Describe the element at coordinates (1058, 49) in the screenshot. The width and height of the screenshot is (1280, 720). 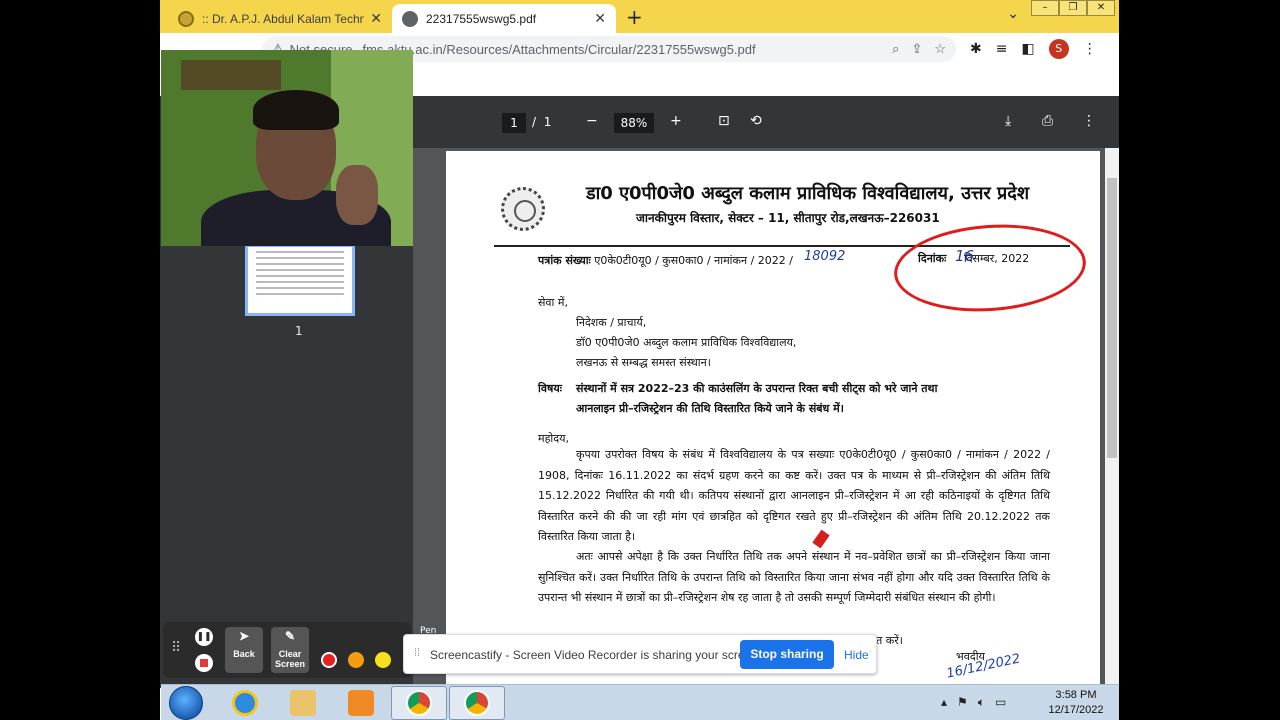
I see `profile-avatar: S` at that location.